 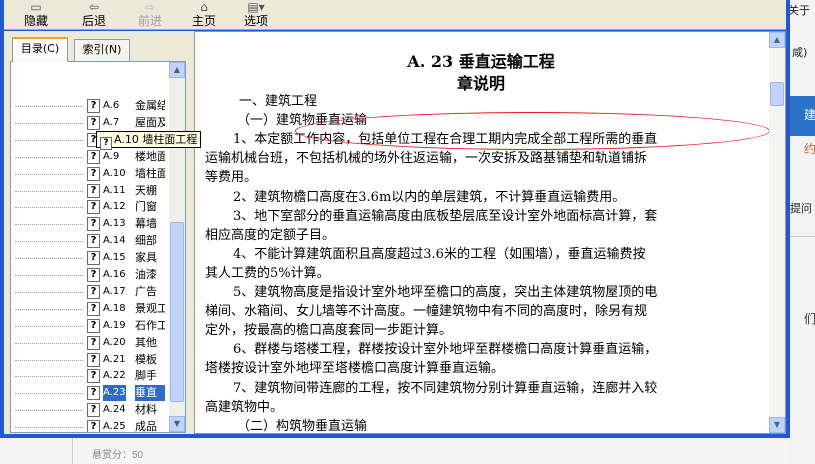 I want to click on tree-item: ? A.9 楼地面, so click(x=90, y=157).